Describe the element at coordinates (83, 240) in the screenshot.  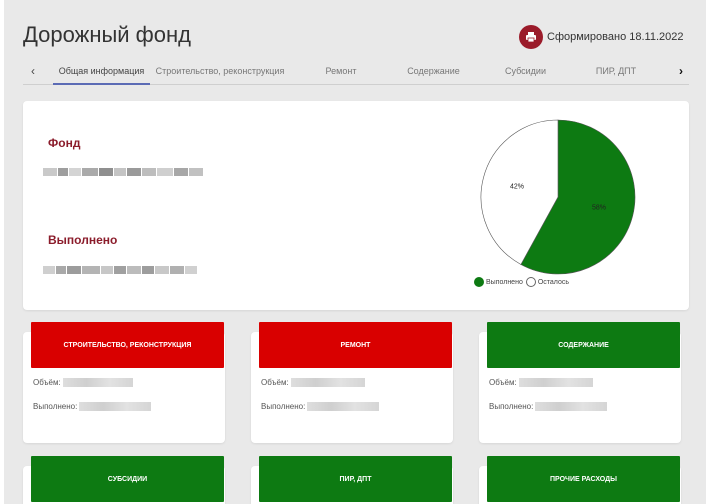
I see `done-label: Выполнено` at that location.